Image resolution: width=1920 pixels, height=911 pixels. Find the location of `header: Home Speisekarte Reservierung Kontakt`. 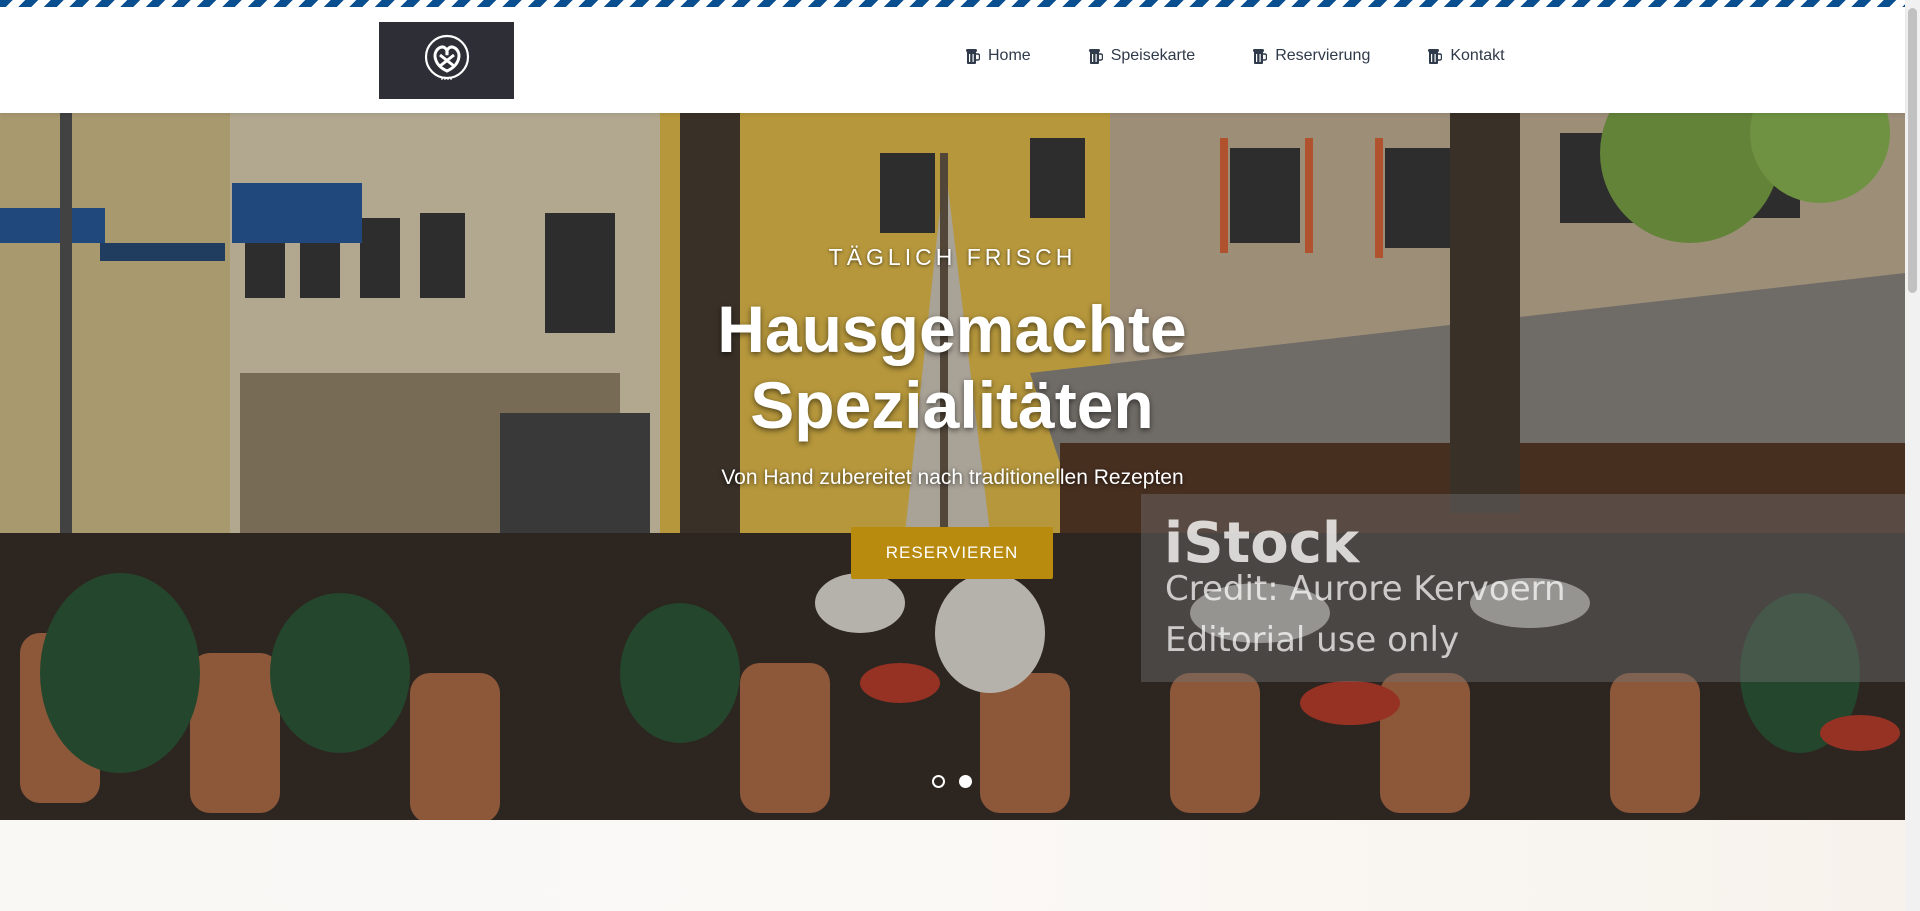

header: Home Speisekarte Reservierung Kontakt is located at coordinates (952, 60).